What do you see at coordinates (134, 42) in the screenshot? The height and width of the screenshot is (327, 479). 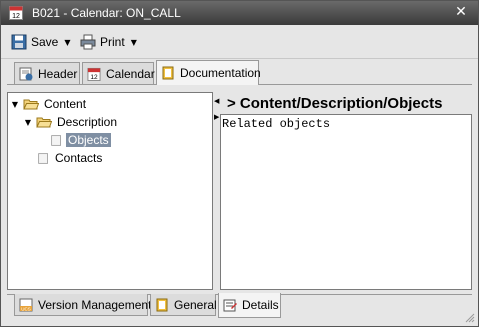 I see `print-dropdown-icon: ▼` at bounding box center [134, 42].